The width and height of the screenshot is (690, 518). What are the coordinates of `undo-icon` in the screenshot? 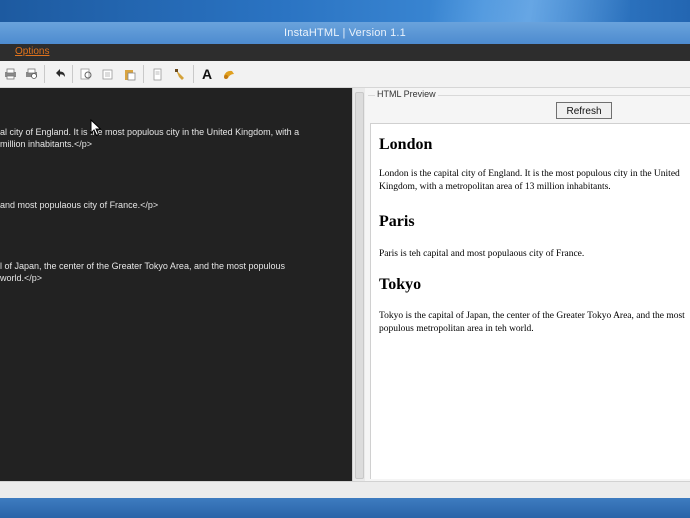 It's located at (59, 74).